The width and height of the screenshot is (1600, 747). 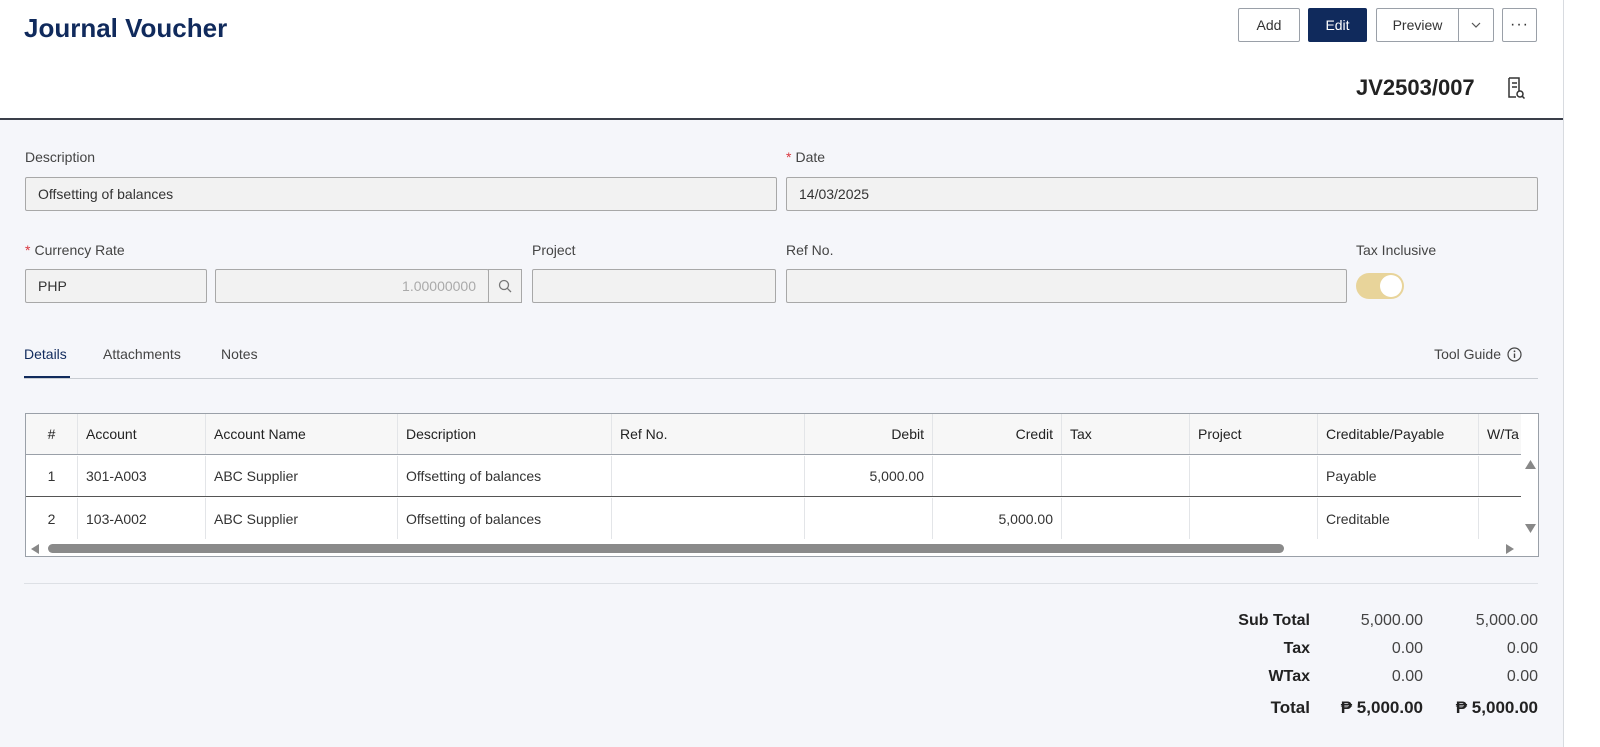 What do you see at coordinates (142, 354) in the screenshot?
I see `tab-attachments: Attachments` at bounding box center [142, 354].